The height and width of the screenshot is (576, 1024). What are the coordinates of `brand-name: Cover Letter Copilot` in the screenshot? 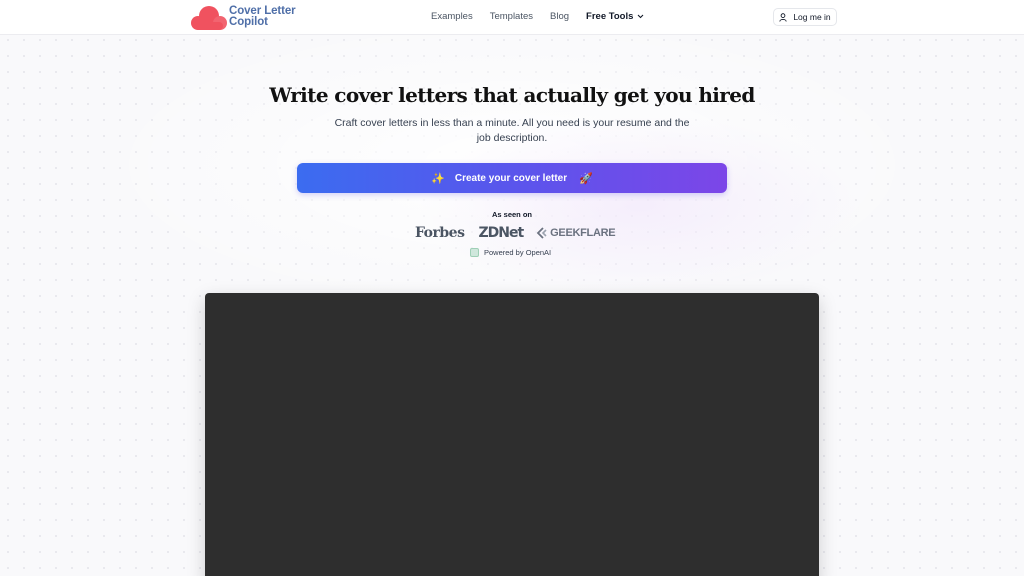 It's located at (264, 16).